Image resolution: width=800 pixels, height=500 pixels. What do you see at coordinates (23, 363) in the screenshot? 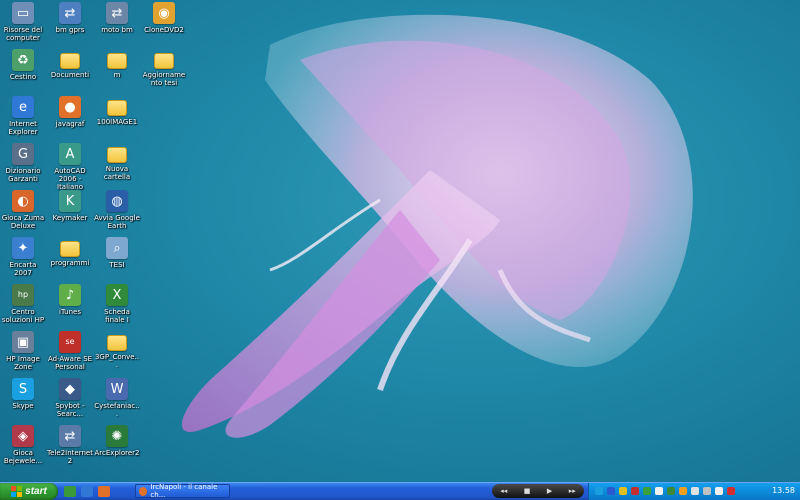
I see `desktop-icon-label: HP Image Zone` at bounding box center [23, 363].